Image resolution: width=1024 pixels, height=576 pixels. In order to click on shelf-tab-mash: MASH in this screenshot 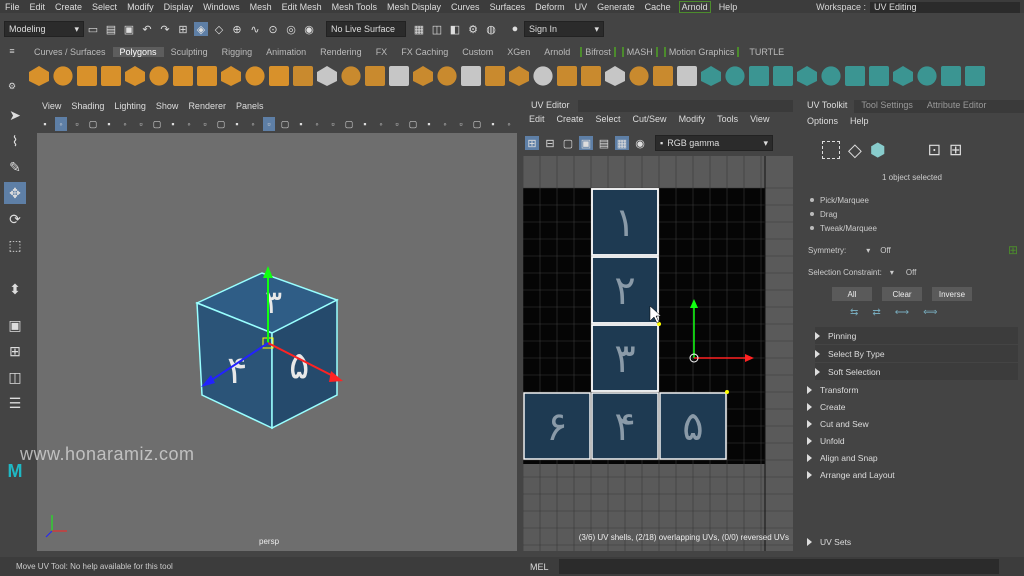, I will do `click(639, 52)`.